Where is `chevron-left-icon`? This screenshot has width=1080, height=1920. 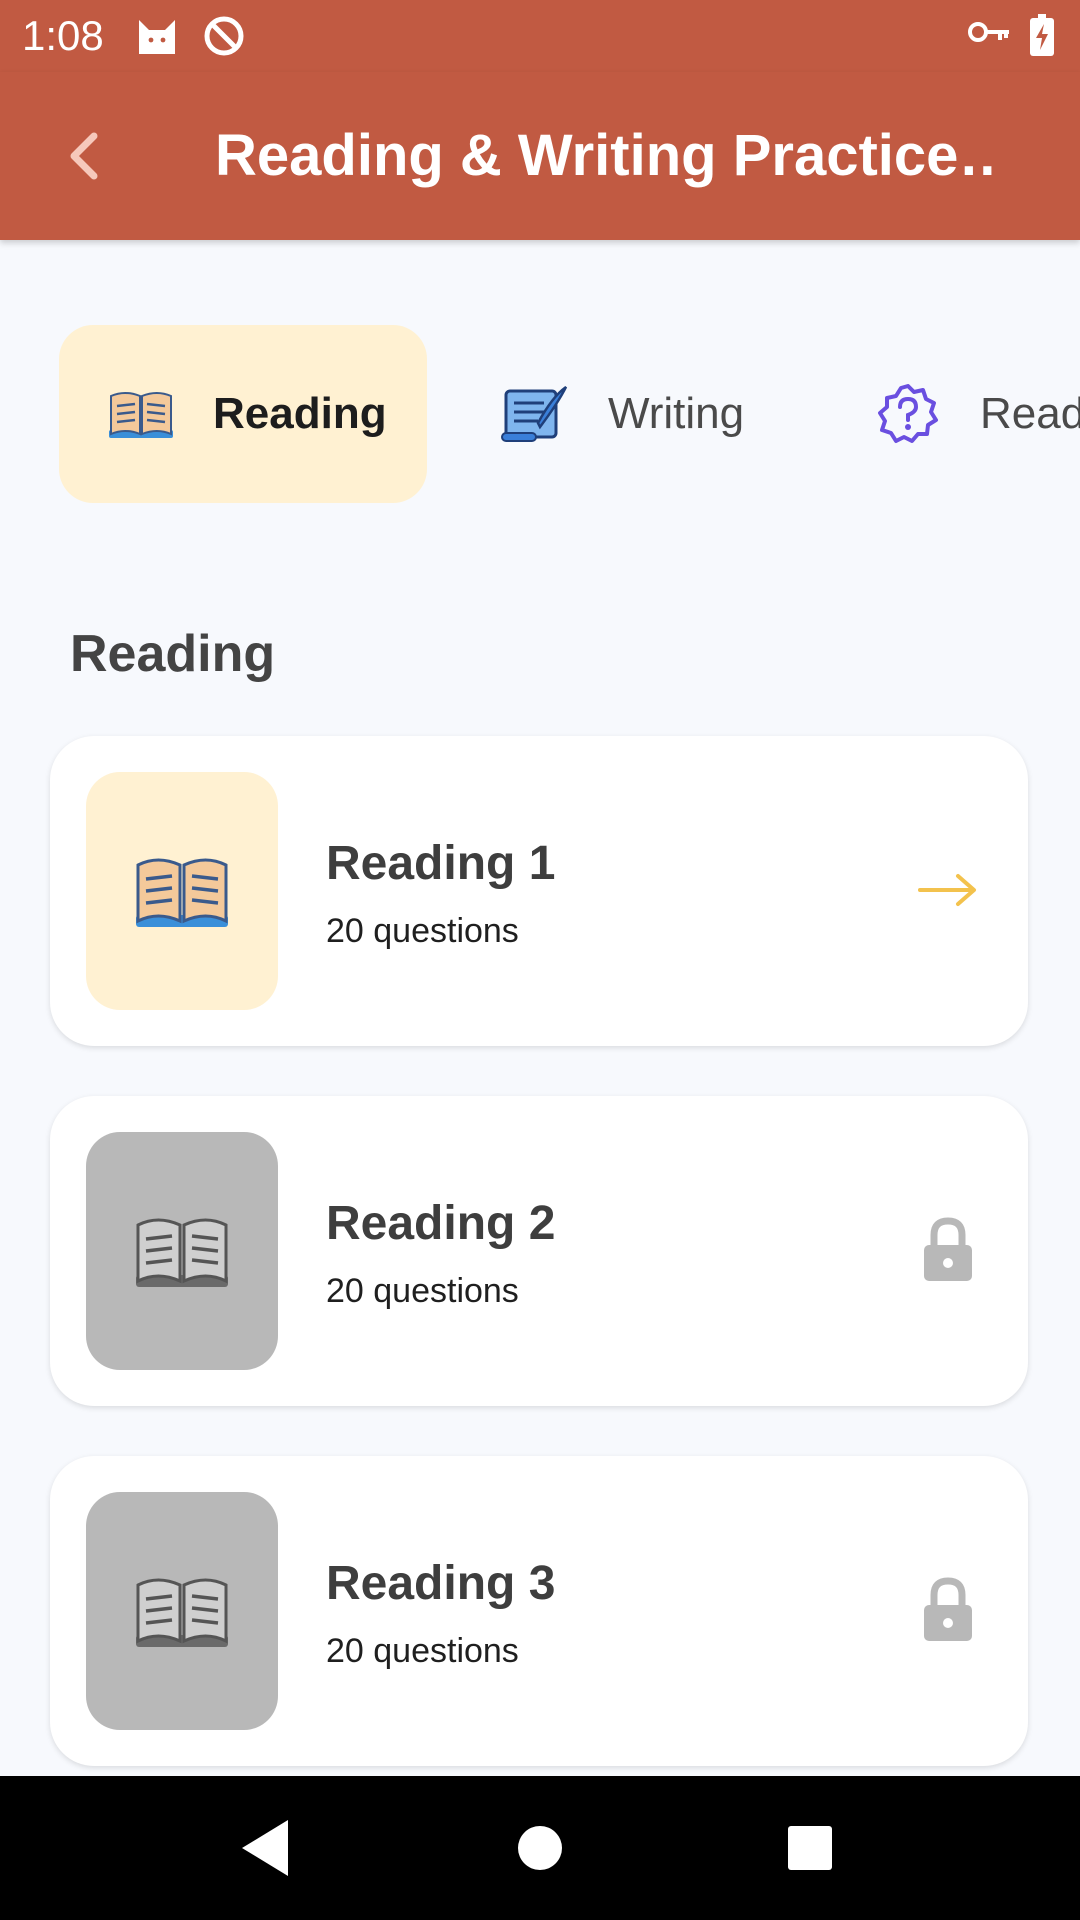
chevron-left-icon is located at coordinates (84, 156).